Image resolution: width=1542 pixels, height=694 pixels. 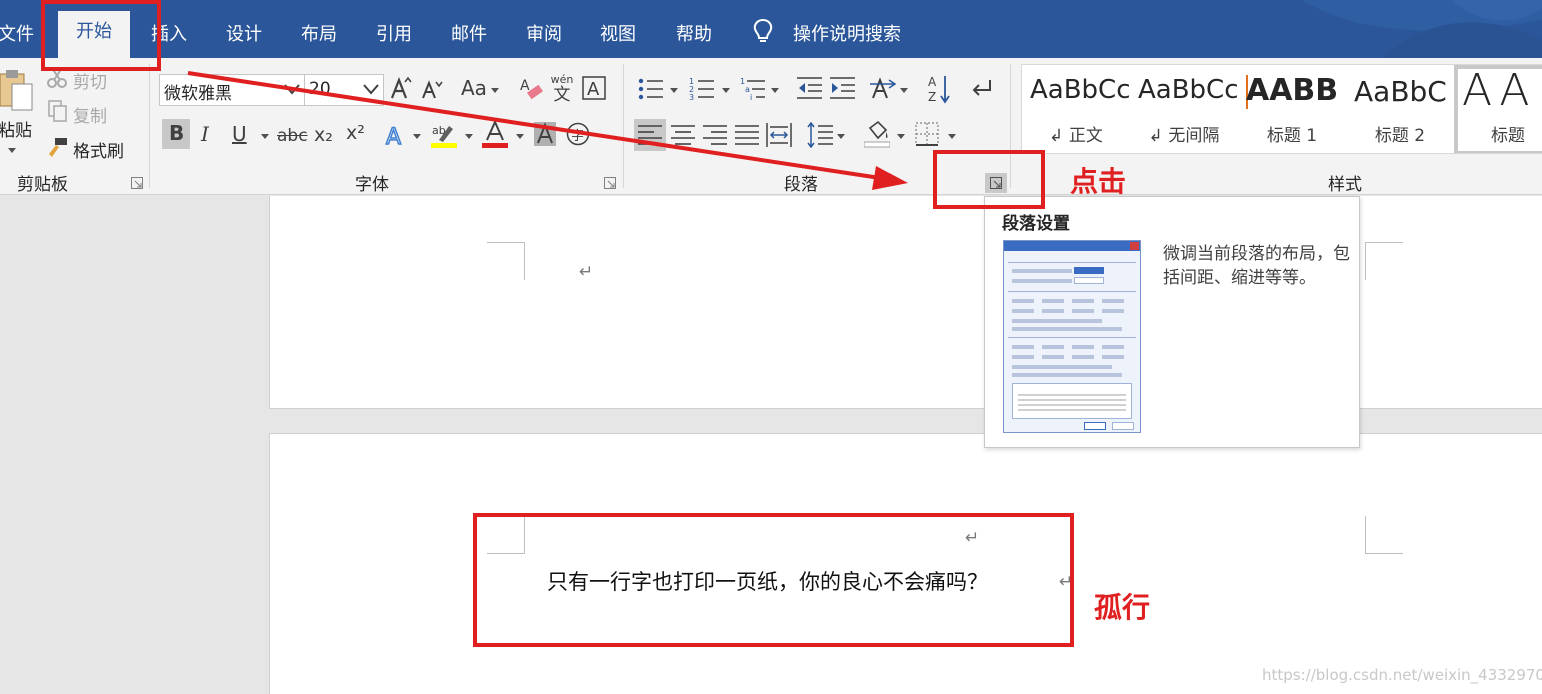 What do you see at coordinates (265, 137) in the screenshot?
I see `underline-dropdown-icon` at bounding box center [265, 137].